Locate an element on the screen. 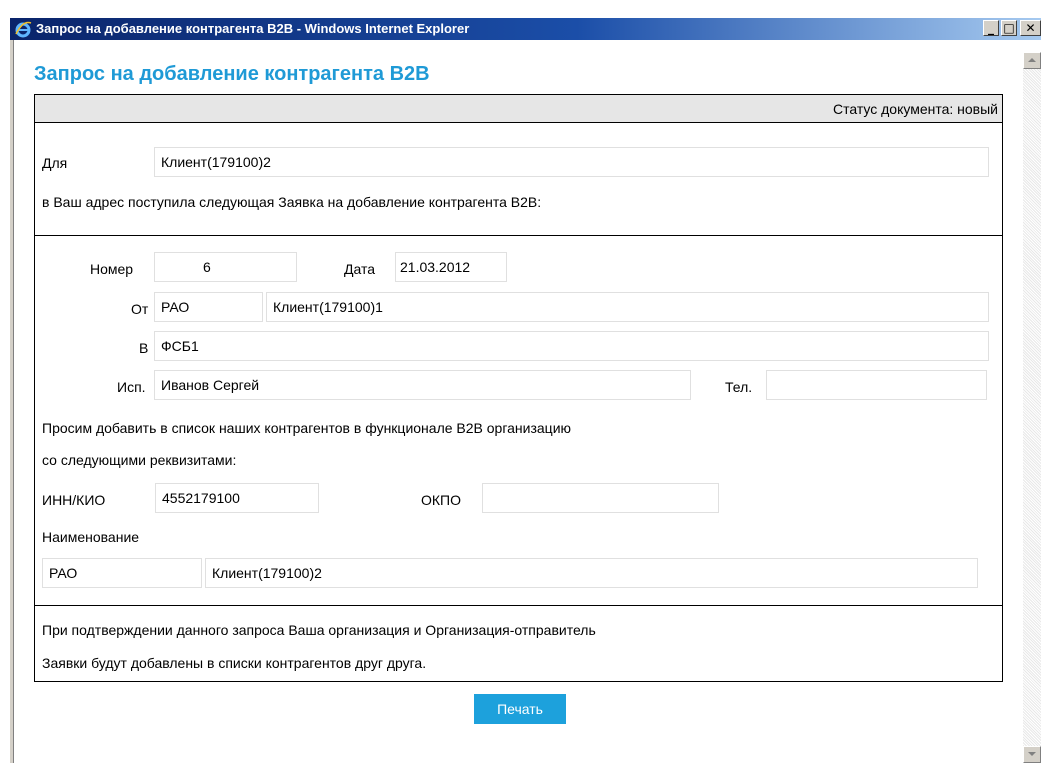 Image resolution: width=1041 pixels, height=763 pixels. okpo-label: ОКПО is located at coordinates (441, 500).